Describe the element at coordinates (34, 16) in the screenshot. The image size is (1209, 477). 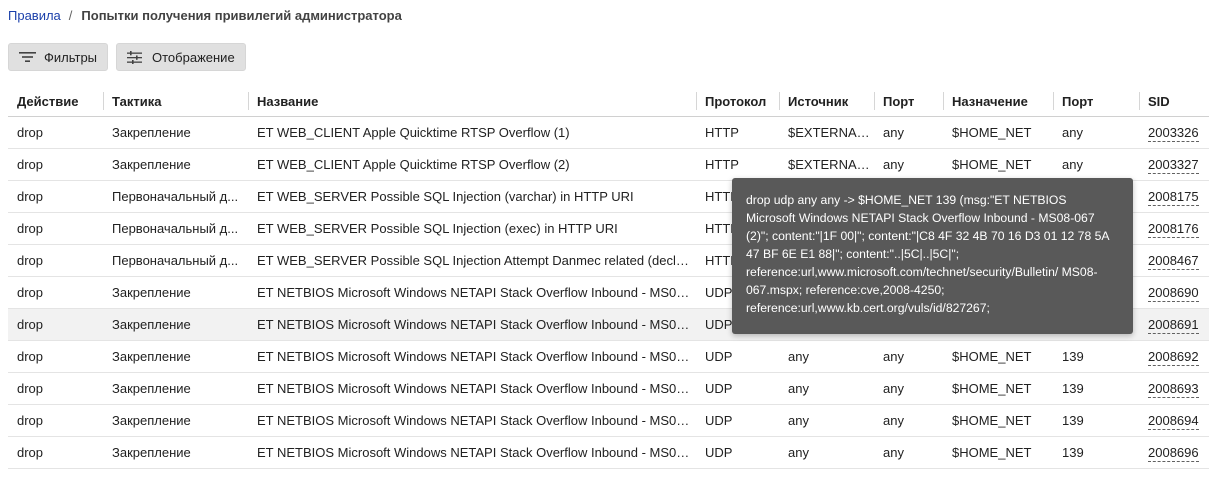
I see `breadcrumb-rules-link: Правила` at that location.